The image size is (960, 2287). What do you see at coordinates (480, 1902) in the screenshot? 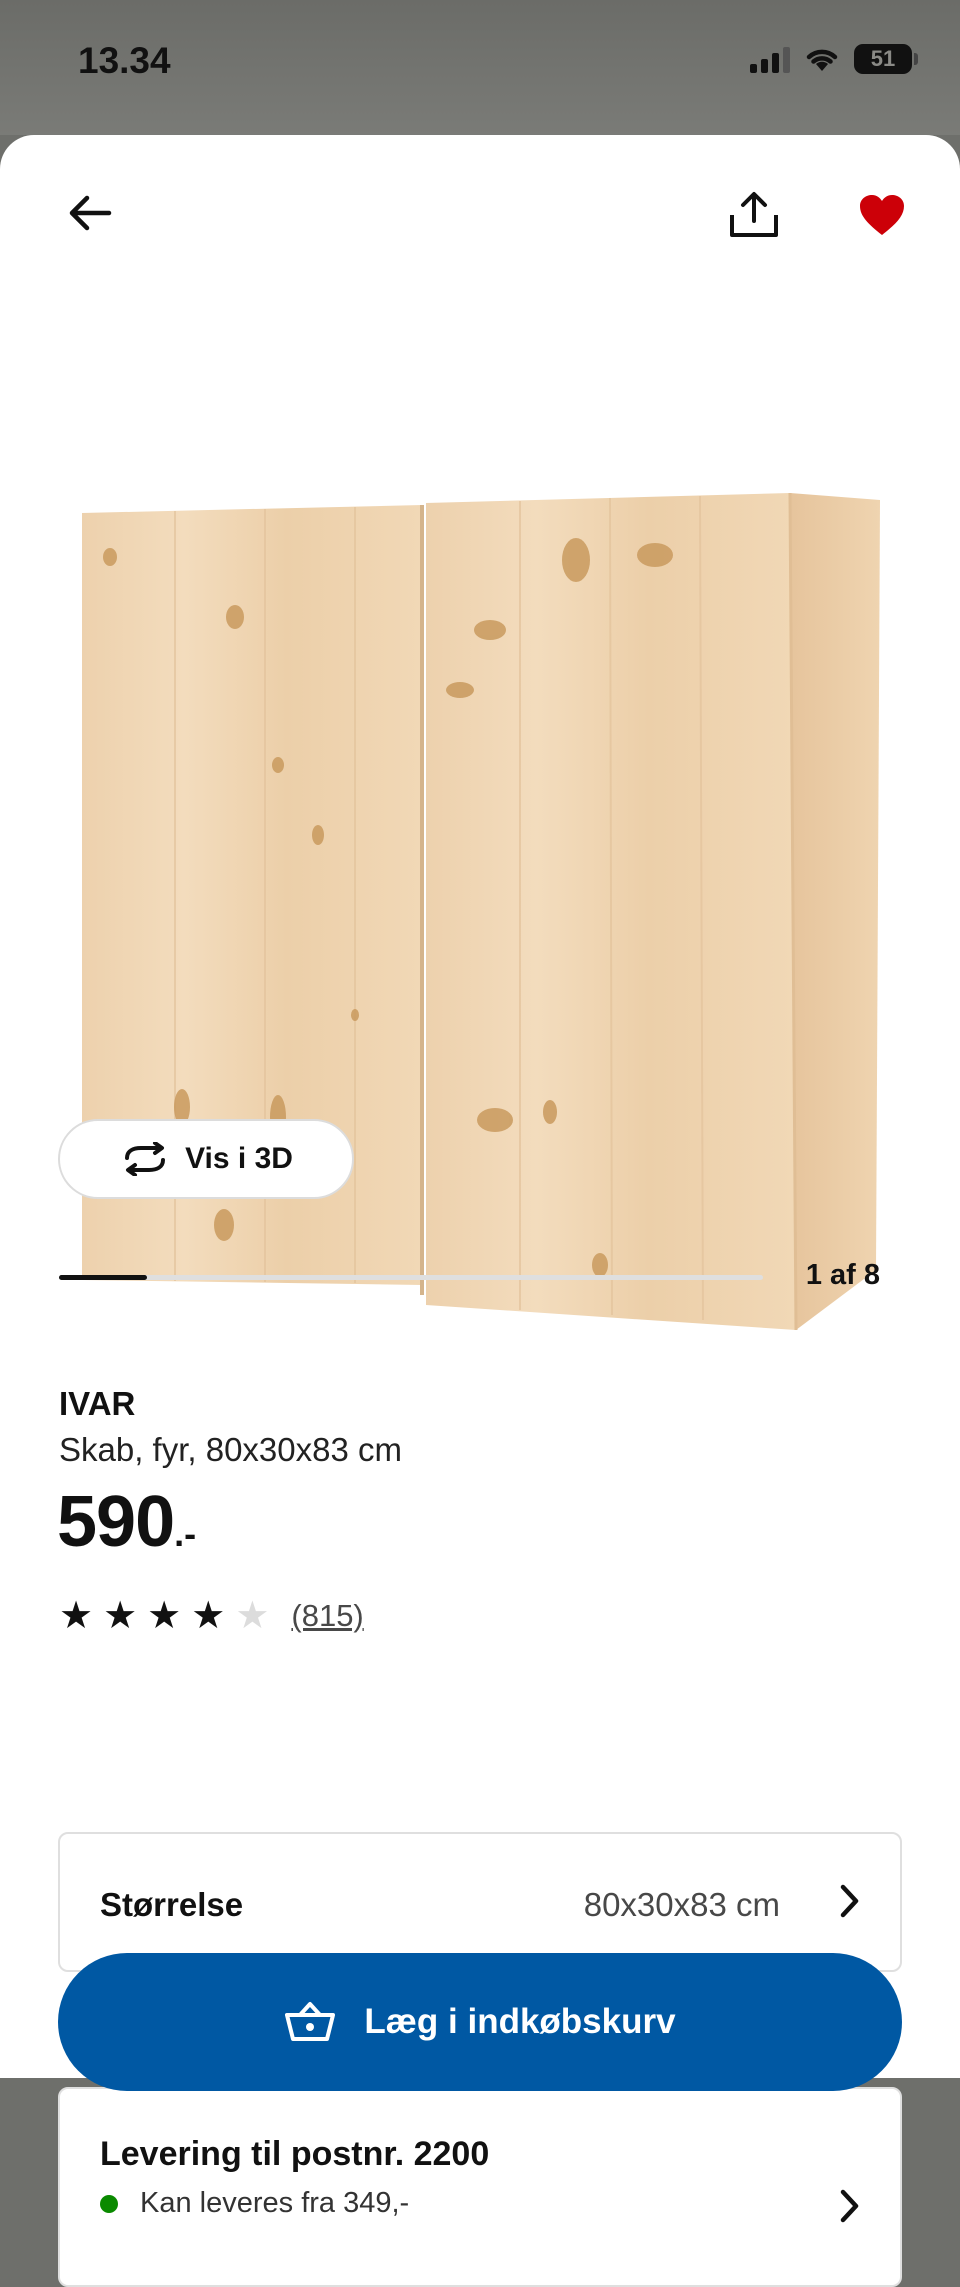
I see `size-selector: Størrelse 80x30x83 cm` at bounding box center [480, 1902].